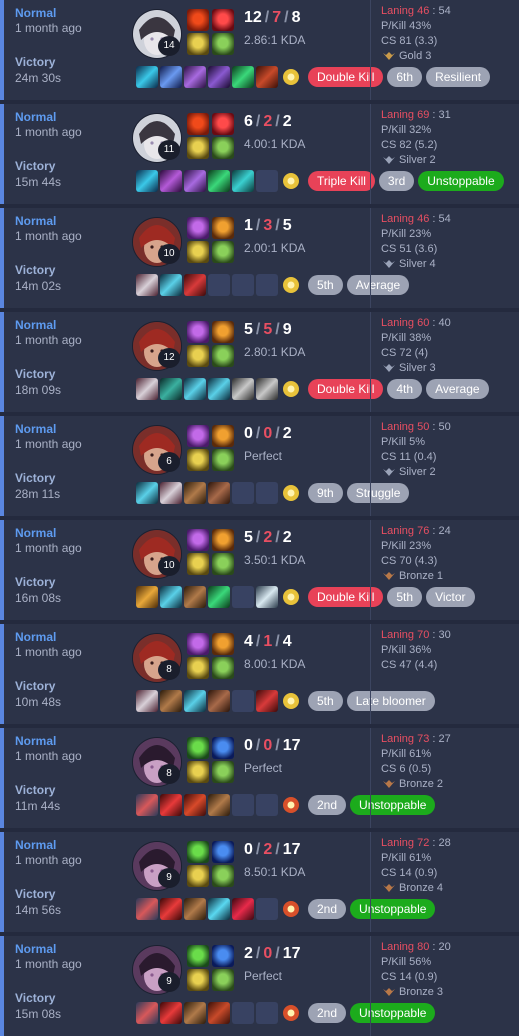 Image resolution: width=519 pixels, height=1036 pixels. What do you see at coordinates (219, 909) in the screenshot?
I see `cyan-crown-item` at bounding box center [219, 909].